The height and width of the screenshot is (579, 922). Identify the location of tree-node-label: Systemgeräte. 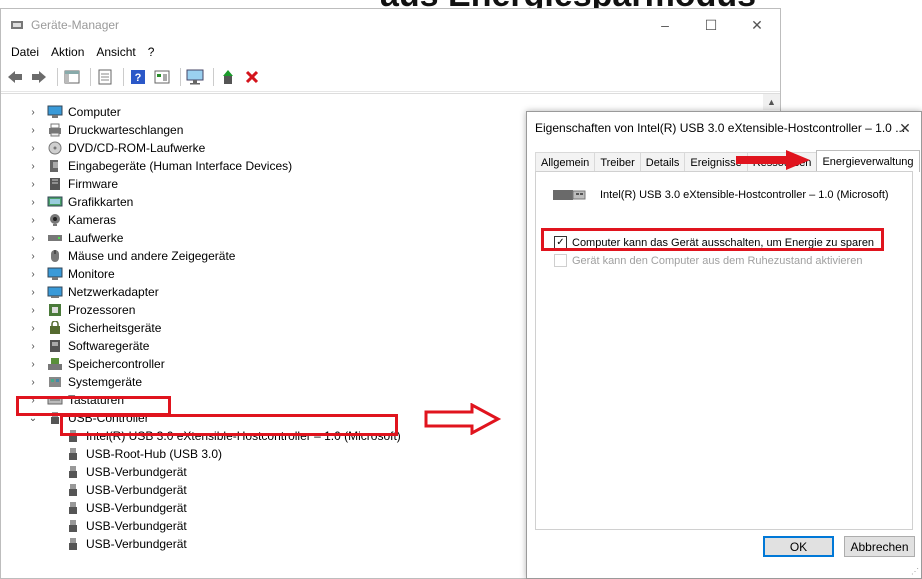
(105, 382).